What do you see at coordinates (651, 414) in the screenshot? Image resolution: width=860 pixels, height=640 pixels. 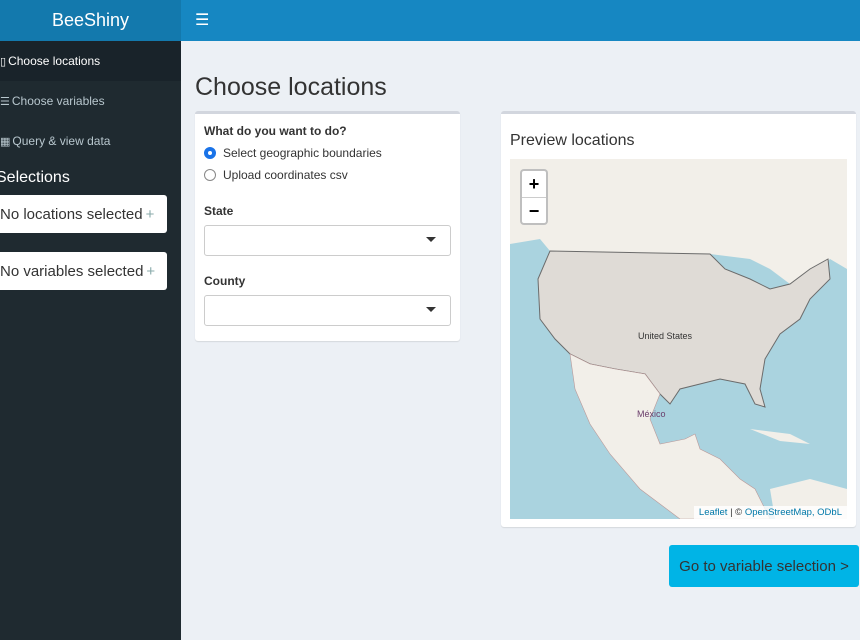 I see `map-label-mexico: México` at bounding box center [651, 414].